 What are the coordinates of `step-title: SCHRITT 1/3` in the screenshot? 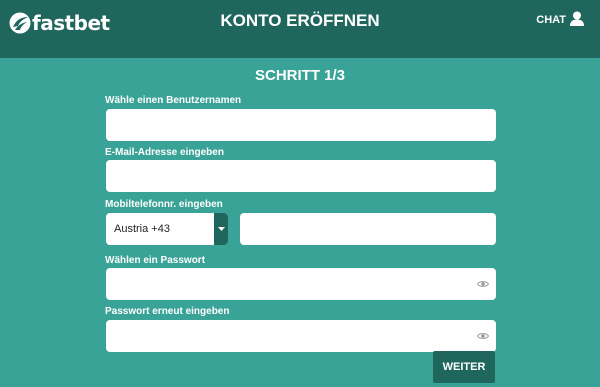 It's located at (299, 75).